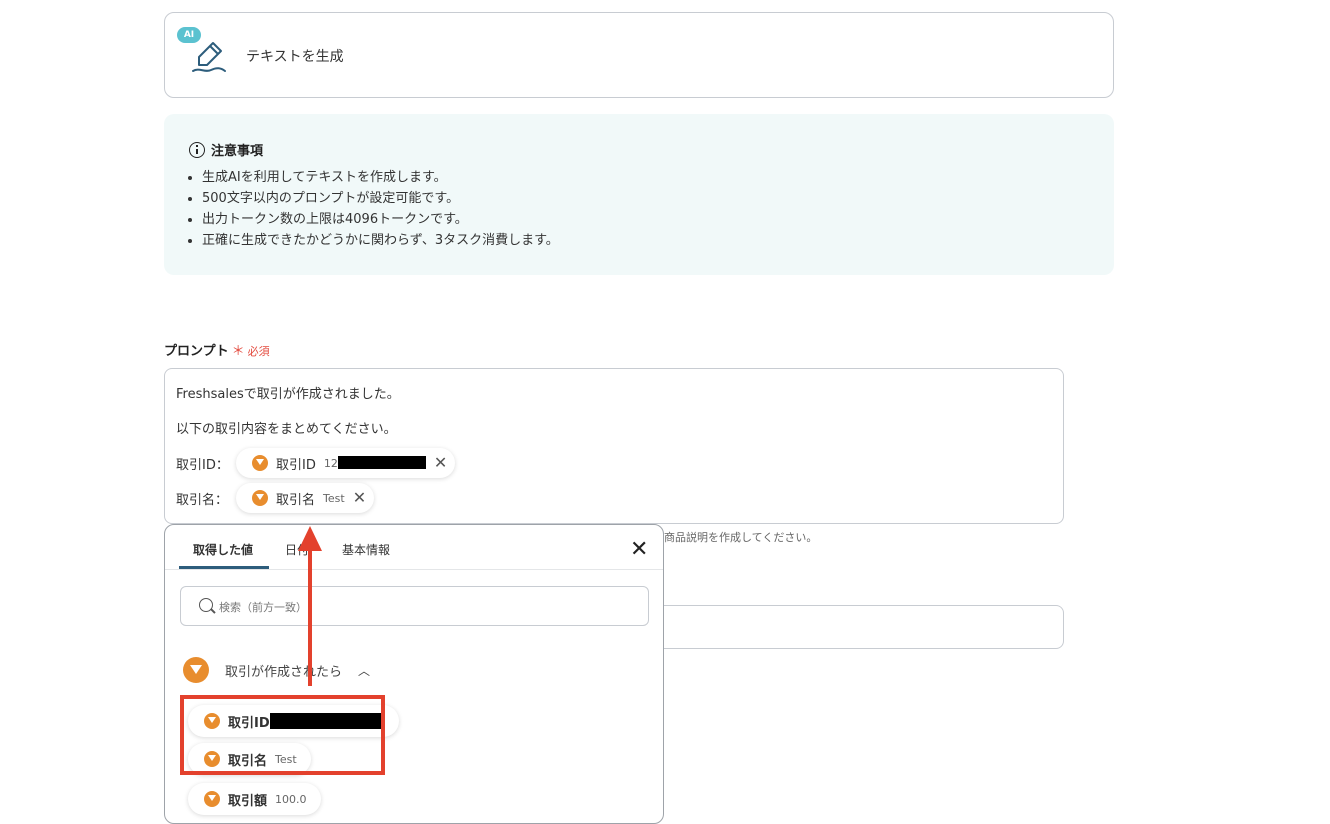  Describe the element at coordinates (295, 57) in the screenshot. I see `action-title: テキストを生成` at that location.